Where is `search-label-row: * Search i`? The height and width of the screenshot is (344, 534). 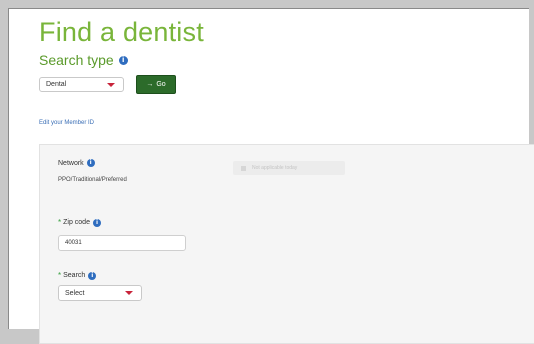
search-label-row: * Search i is located at coordinates (77, 275).